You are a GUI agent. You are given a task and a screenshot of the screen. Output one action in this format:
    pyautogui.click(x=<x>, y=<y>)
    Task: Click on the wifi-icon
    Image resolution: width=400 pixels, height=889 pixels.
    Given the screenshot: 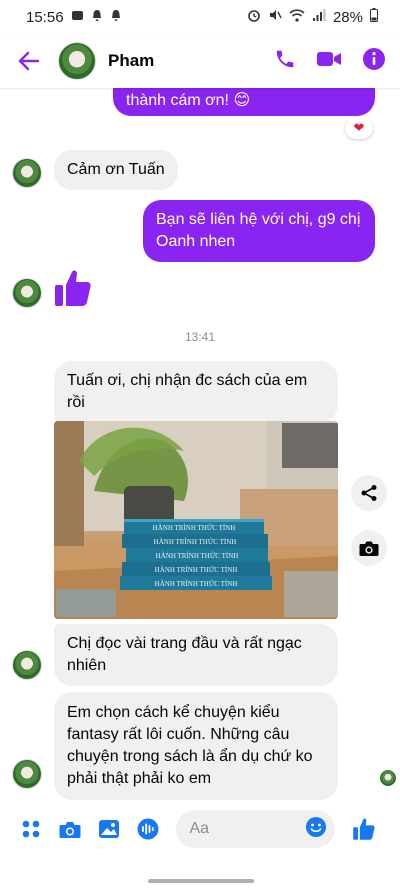 What is the action you would take?
    pyautogui.click(x=297, y=17)
    